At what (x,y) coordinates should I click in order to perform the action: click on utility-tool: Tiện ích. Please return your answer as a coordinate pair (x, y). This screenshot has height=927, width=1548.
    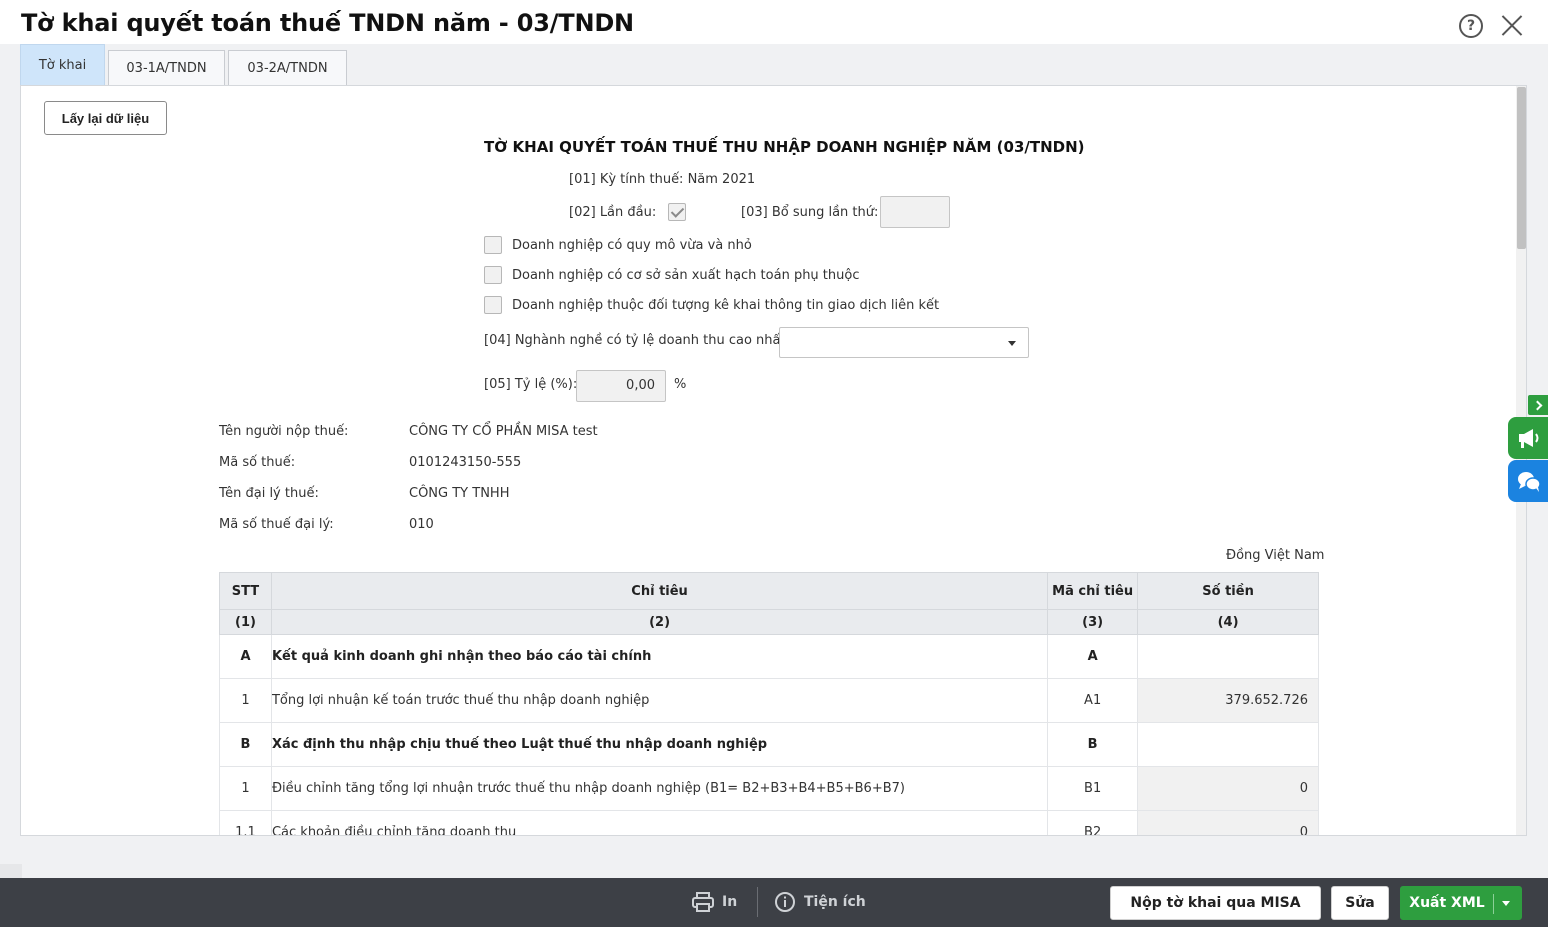
    Looking at the image, I should click on (820, 902).